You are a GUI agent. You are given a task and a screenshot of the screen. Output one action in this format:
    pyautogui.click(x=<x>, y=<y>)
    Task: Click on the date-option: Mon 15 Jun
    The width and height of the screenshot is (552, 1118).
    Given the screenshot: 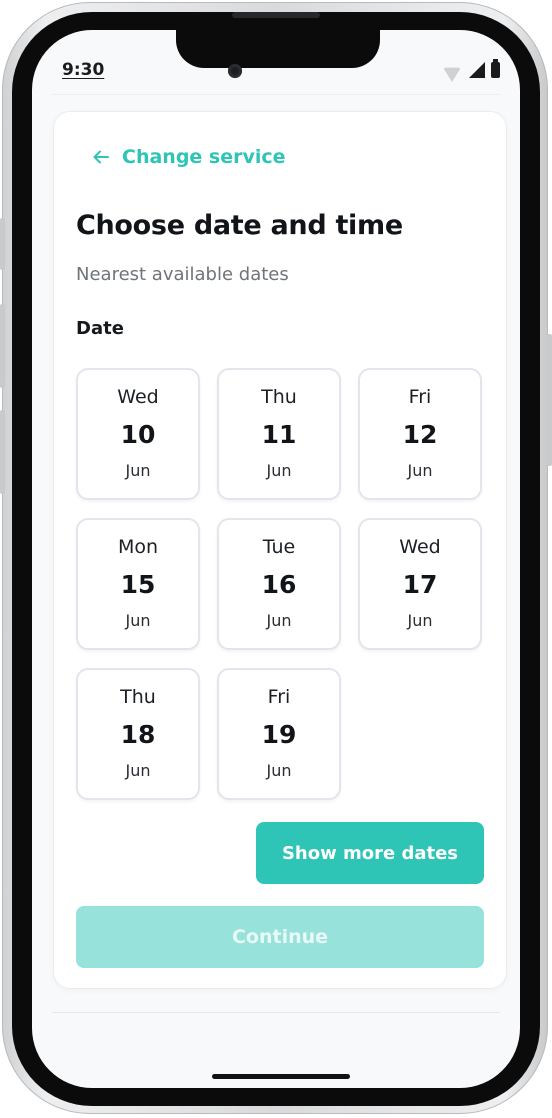 What is the action you would take?
    pyautogui.click(x=138, y=584)
    